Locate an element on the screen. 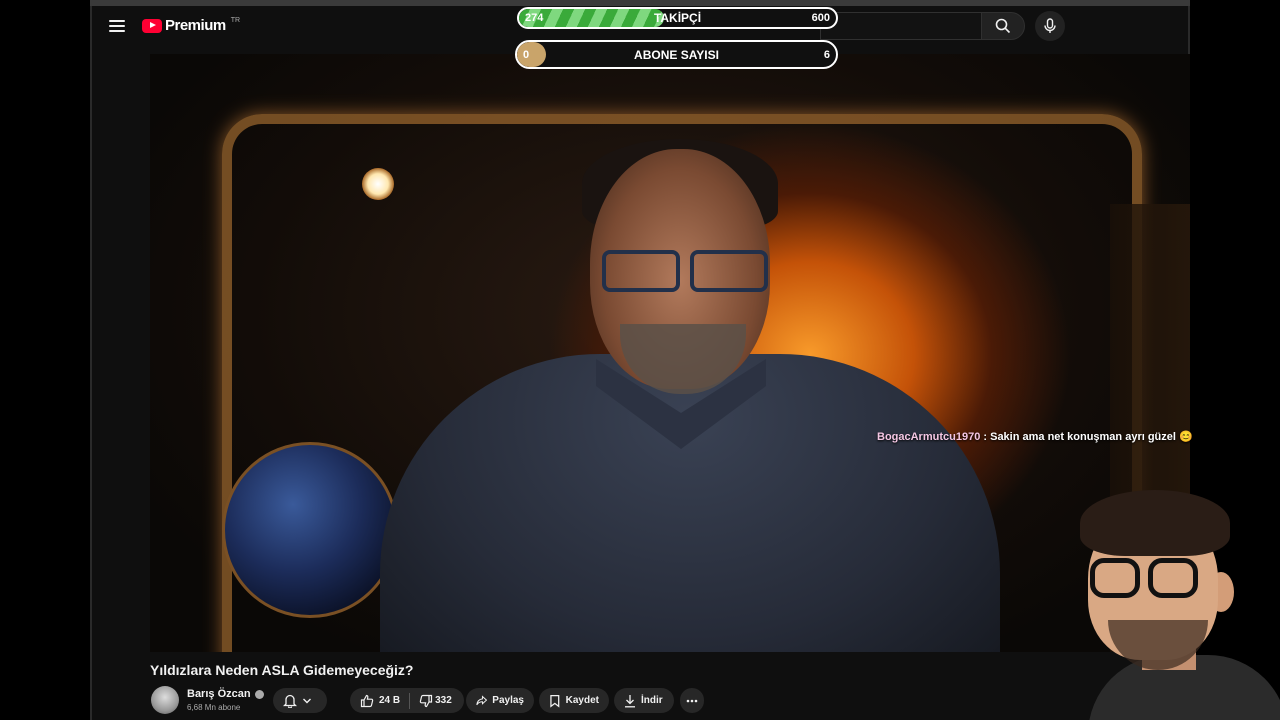 This screenshot has height=720, width=1280. lamp-light is located at coordinates (378, 184).